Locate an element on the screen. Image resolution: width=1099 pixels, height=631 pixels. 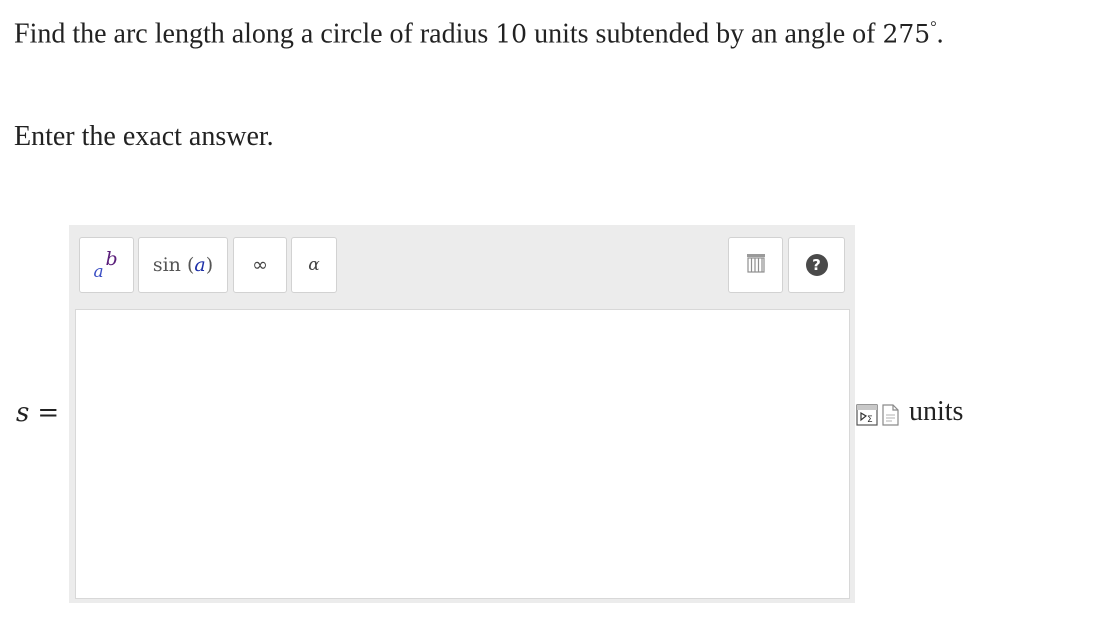
superscript-icon: a b is located at coordinates (107, 265).